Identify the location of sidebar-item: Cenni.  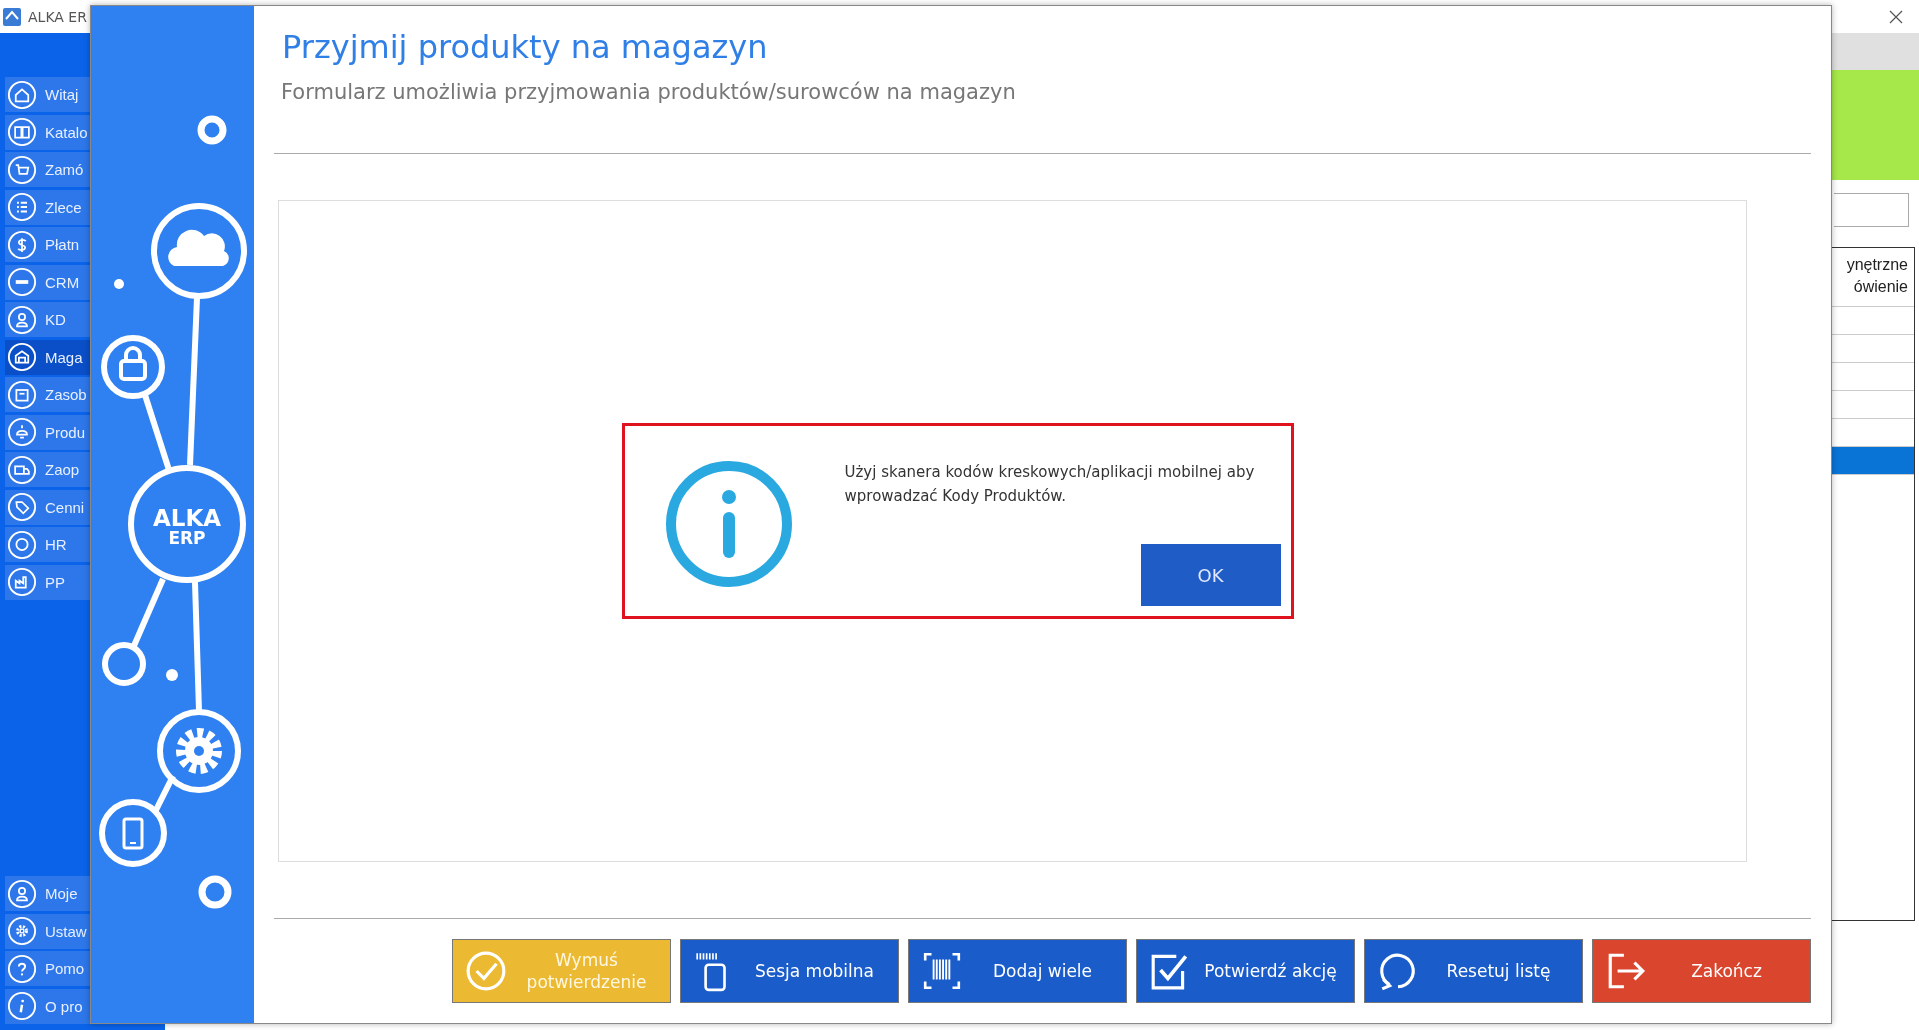
(47, 507).